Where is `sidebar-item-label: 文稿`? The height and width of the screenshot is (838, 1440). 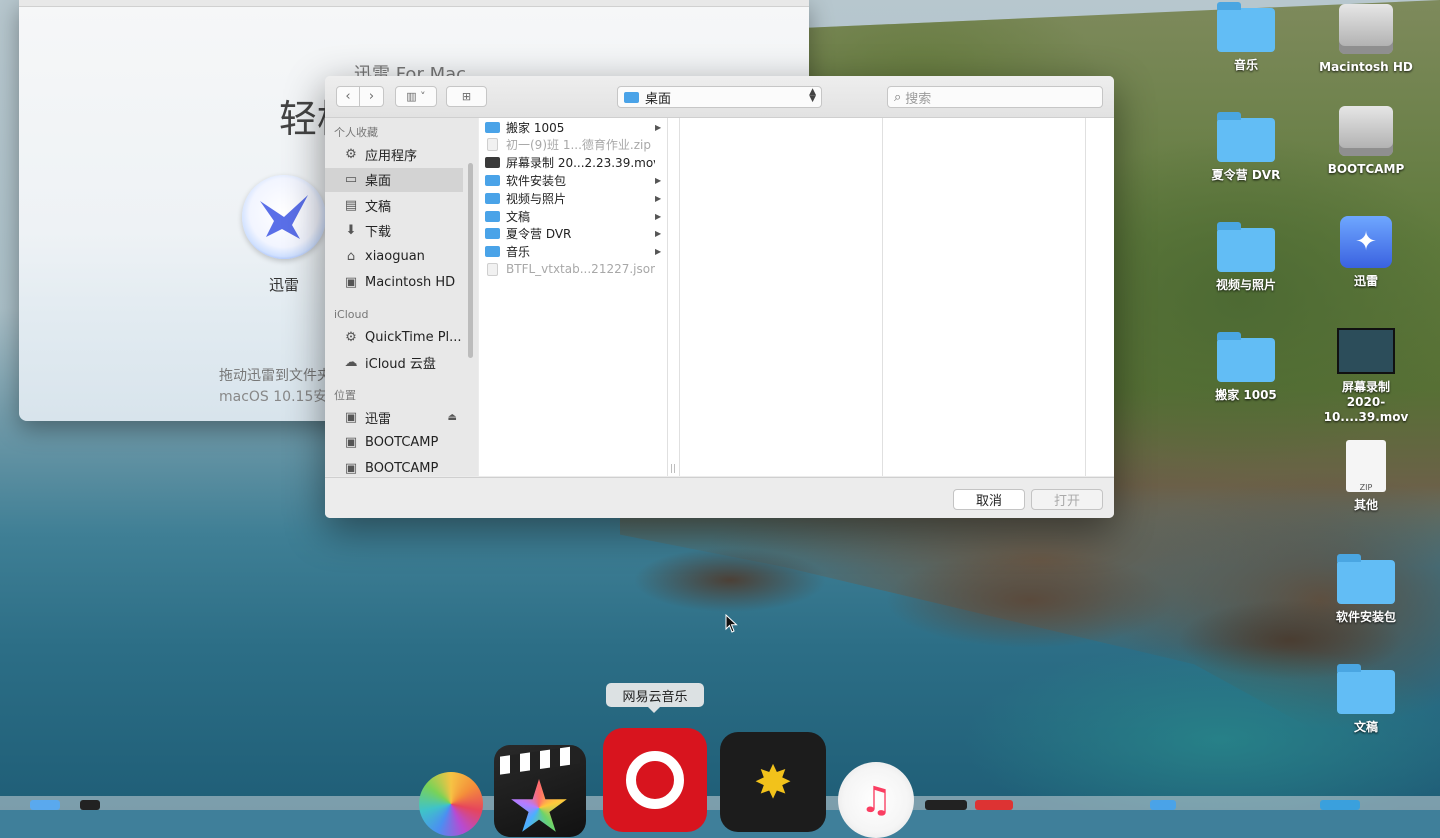
sidebar-item-label: 文稿 is located at coordinates (378, 207).